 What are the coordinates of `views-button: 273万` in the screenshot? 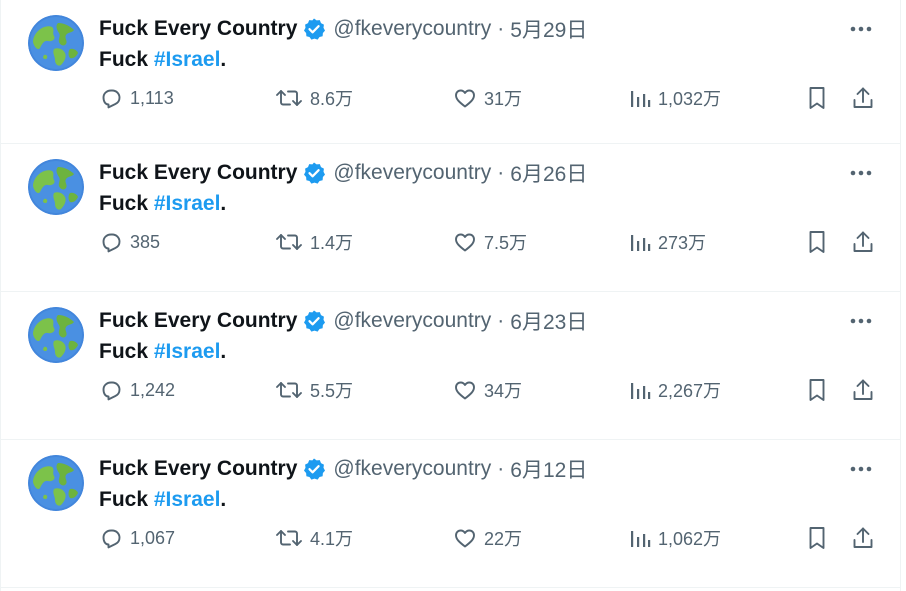 It's located at (667, 242).